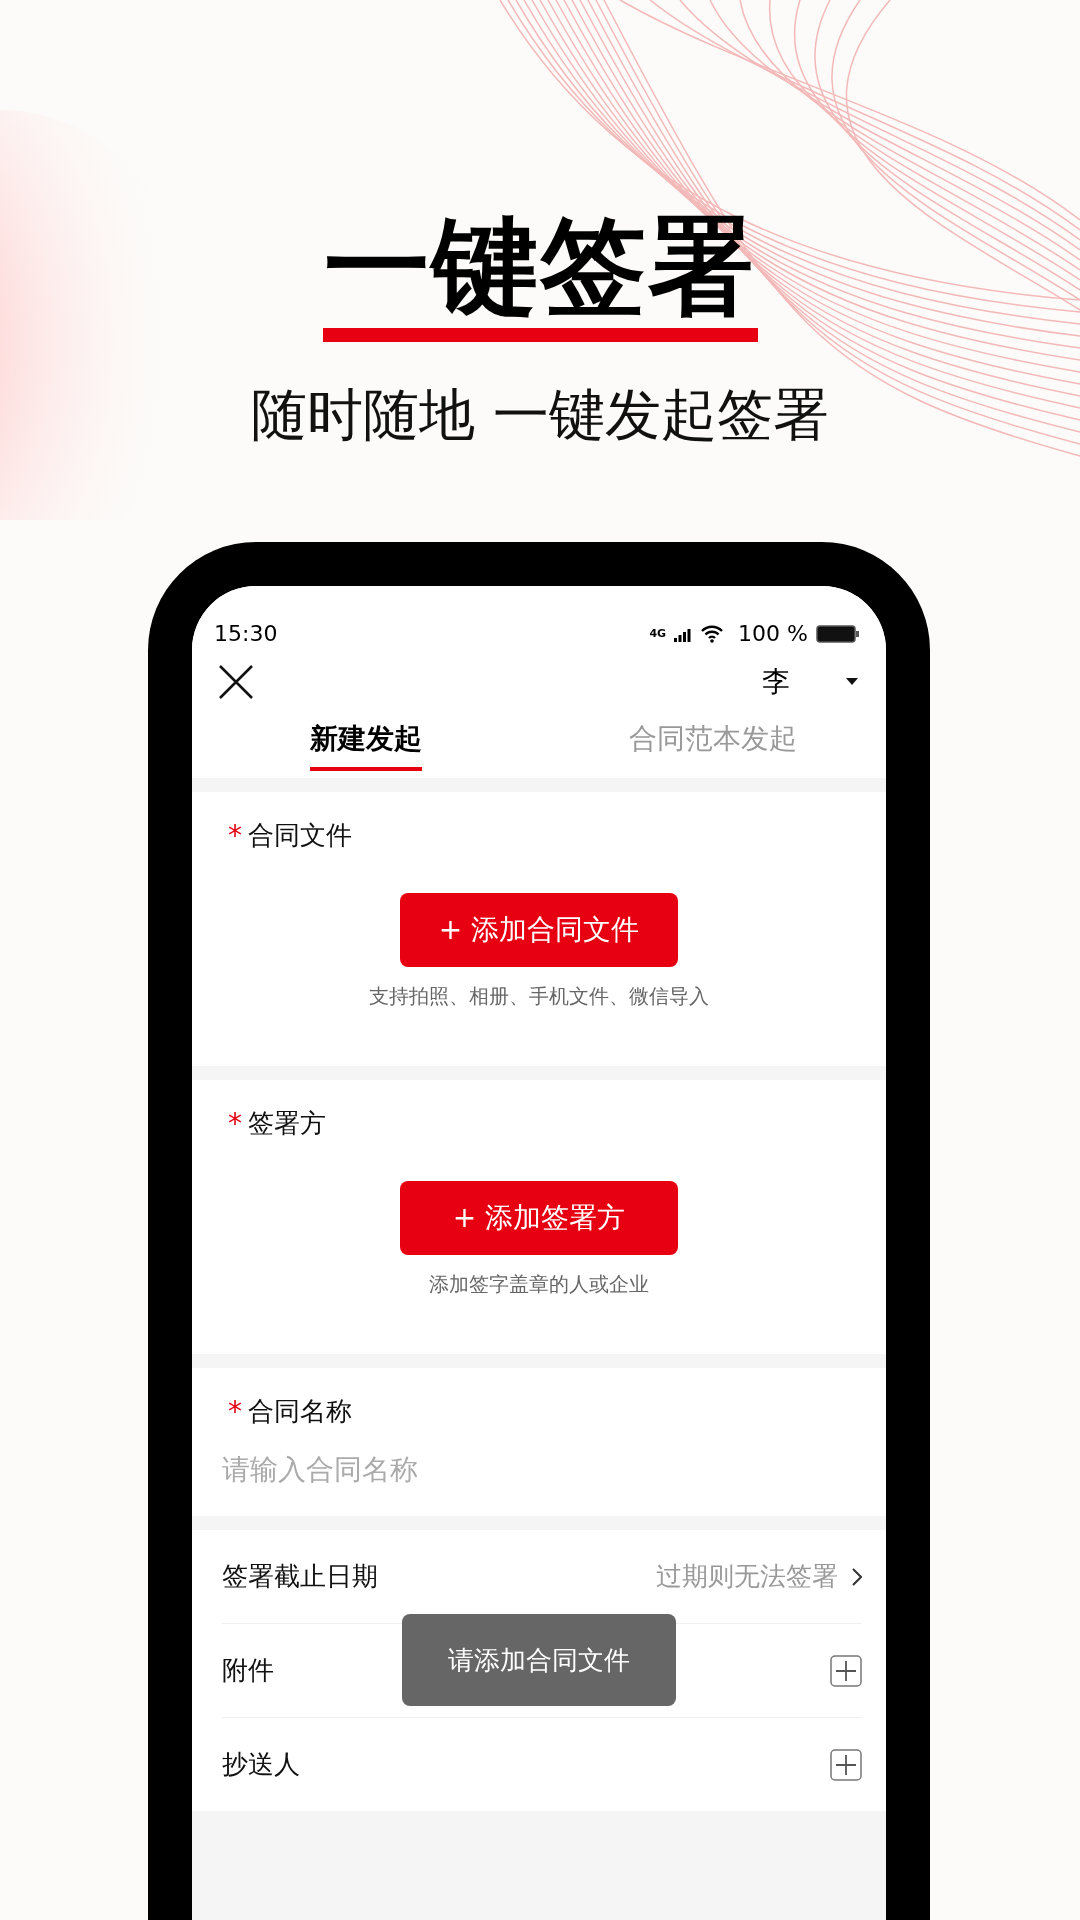 The height and width of the screenshot is (1920, 1080). What do you see at coordinates (365, 745) in the screenshot?
I see `tab: 新建发起` at bounding box center [365, 745].